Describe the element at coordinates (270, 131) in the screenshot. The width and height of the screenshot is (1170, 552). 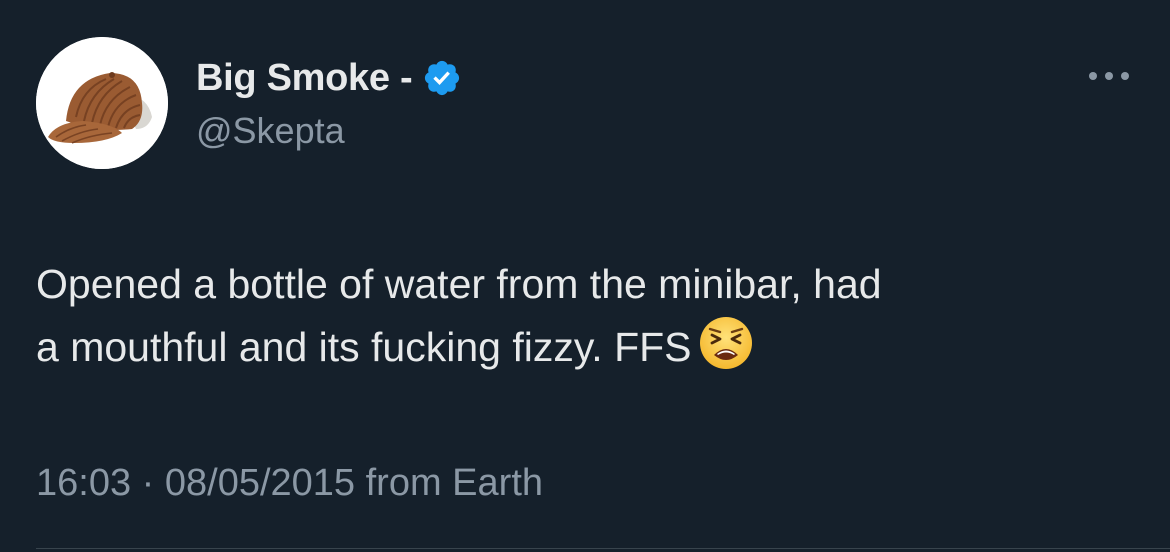
I see `author-handle: @Skepta` at that location.